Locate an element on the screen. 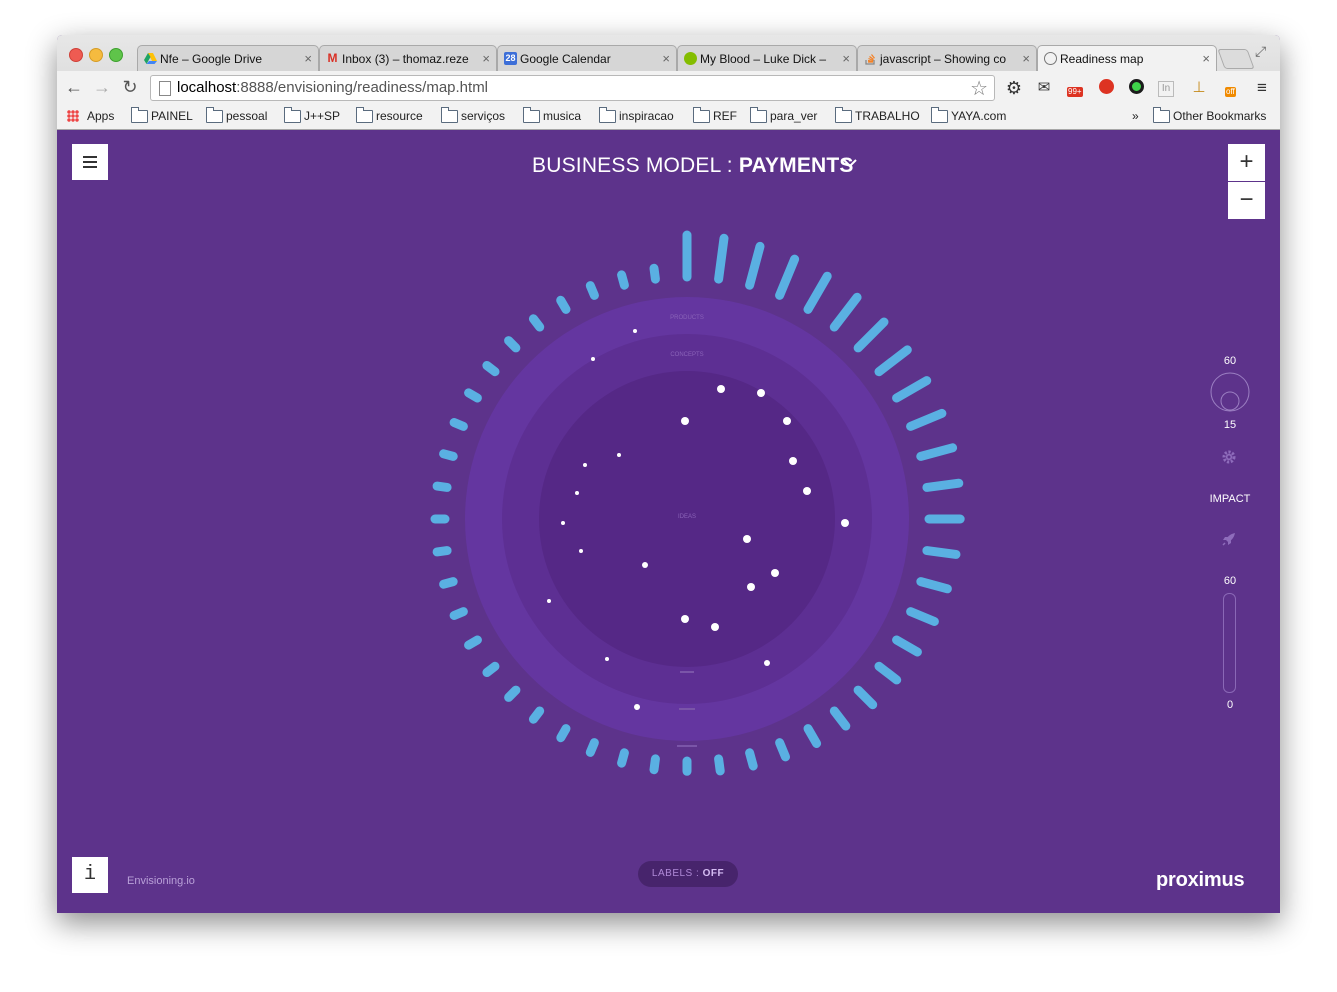  bookmark-folder: PAINEL is located at coordinates (162, 115).